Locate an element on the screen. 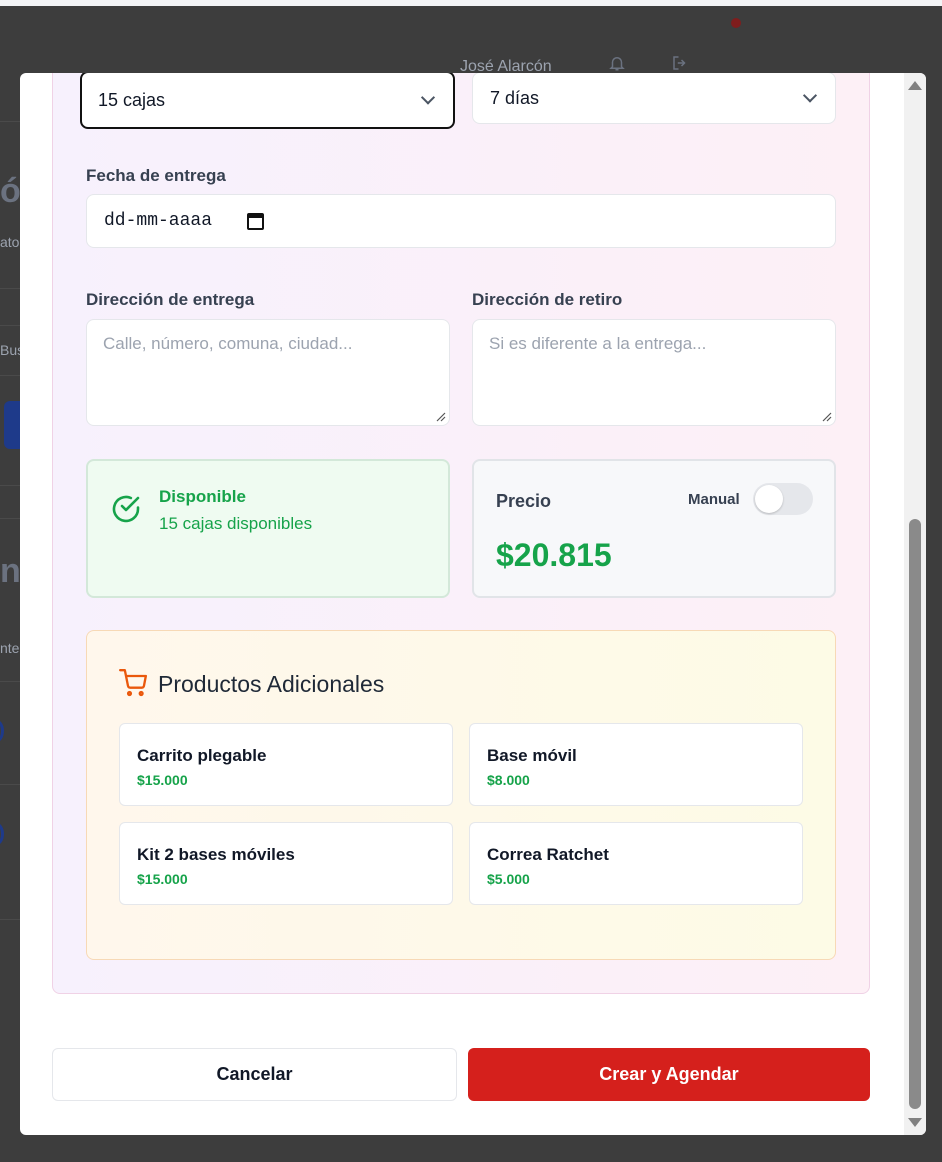 The height and width of the screenshot is (1162, 942). duration-select: 7 días is located at coordinates (654, 98).